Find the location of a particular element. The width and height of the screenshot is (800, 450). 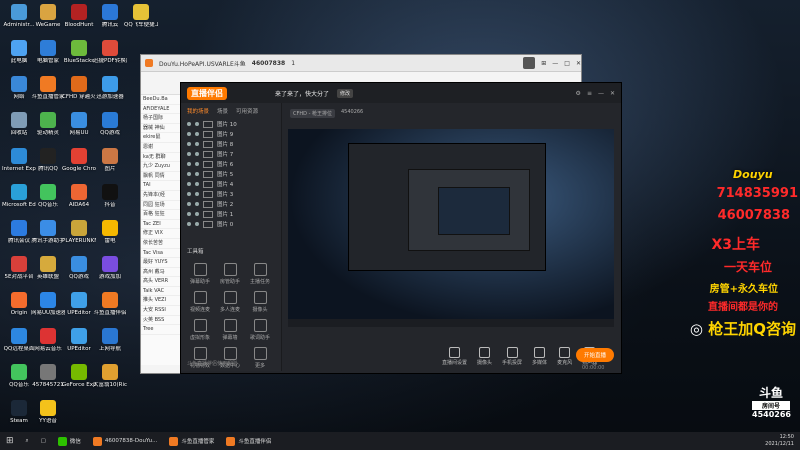

desktop-icon: 腾讯手游助手 is located at coordinates (48, 232).